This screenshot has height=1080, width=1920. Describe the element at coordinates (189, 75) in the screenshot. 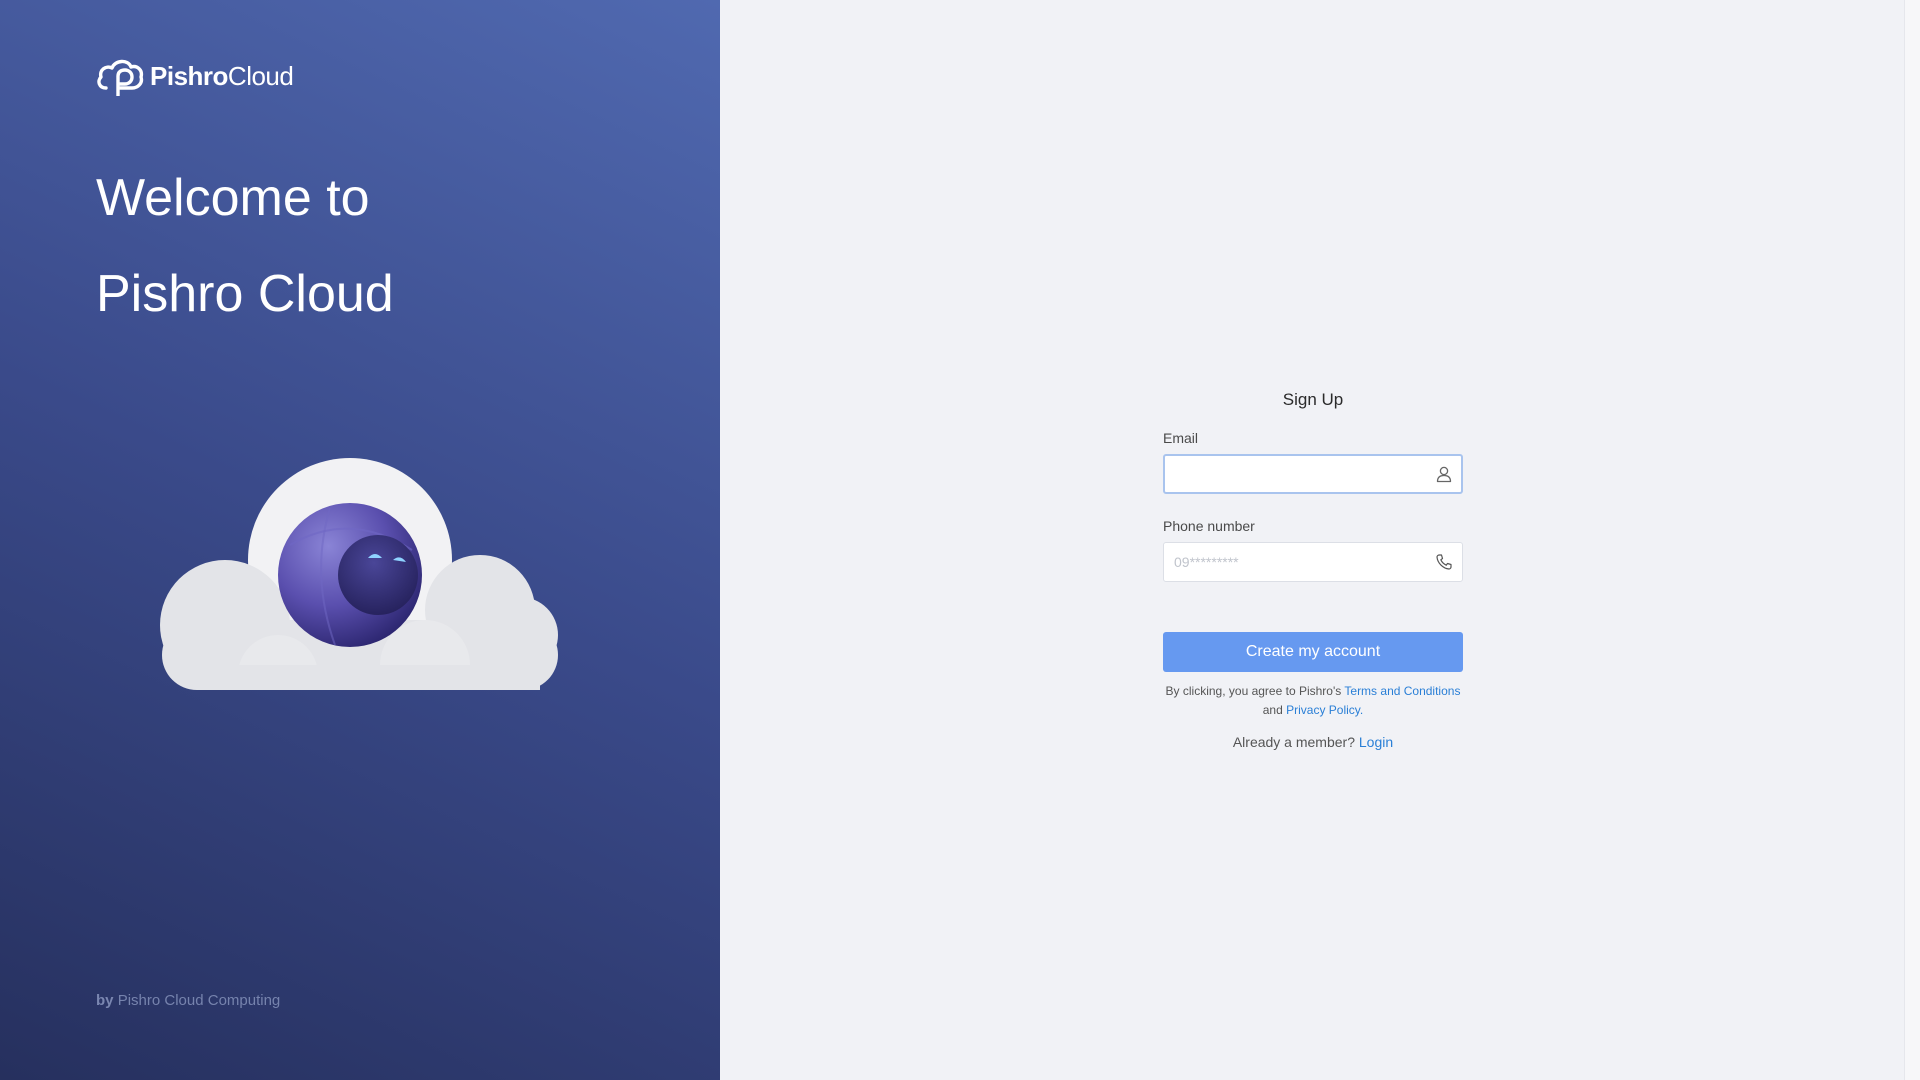

I see `brand-name-strong: Pishro` at that location.